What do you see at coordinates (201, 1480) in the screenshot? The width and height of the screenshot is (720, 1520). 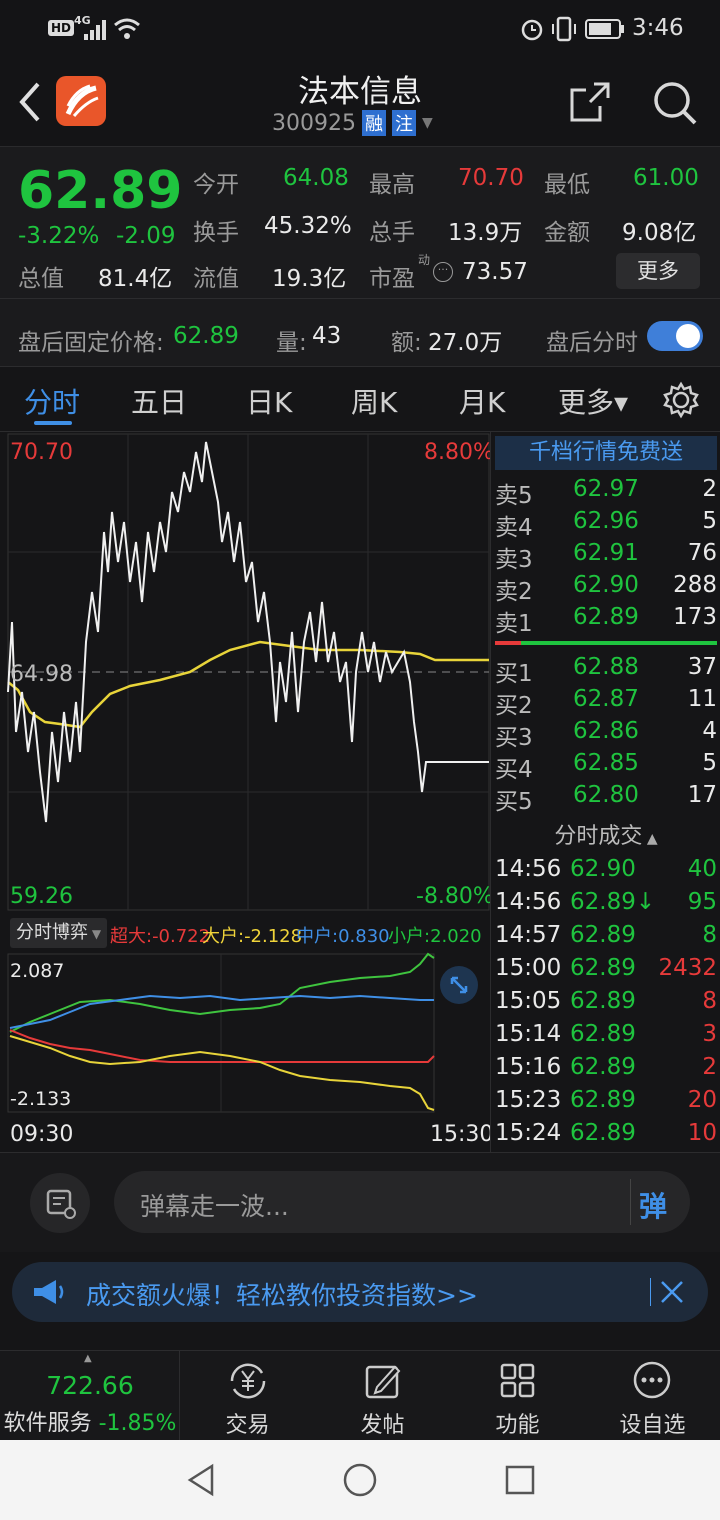 I see `system-back-icon` at bounding box center [201, 1480].